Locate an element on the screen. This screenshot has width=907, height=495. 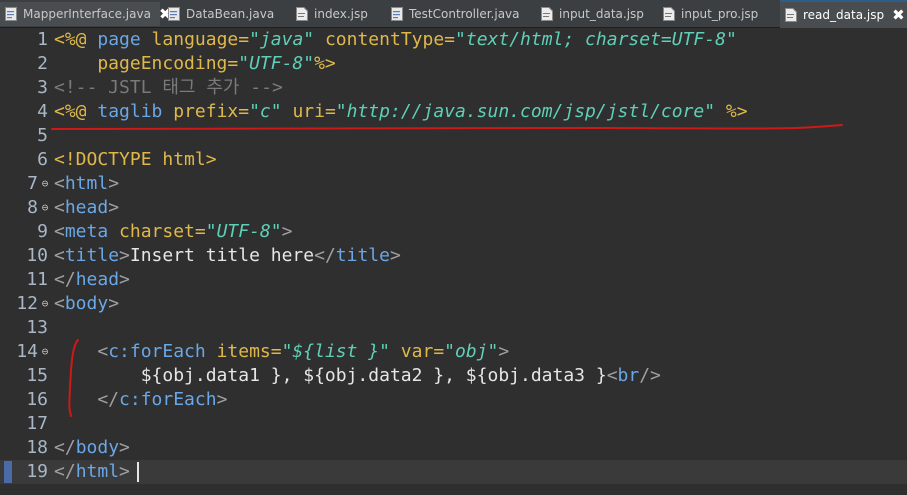
line-number: 1 is located at coordinates (42, 39).